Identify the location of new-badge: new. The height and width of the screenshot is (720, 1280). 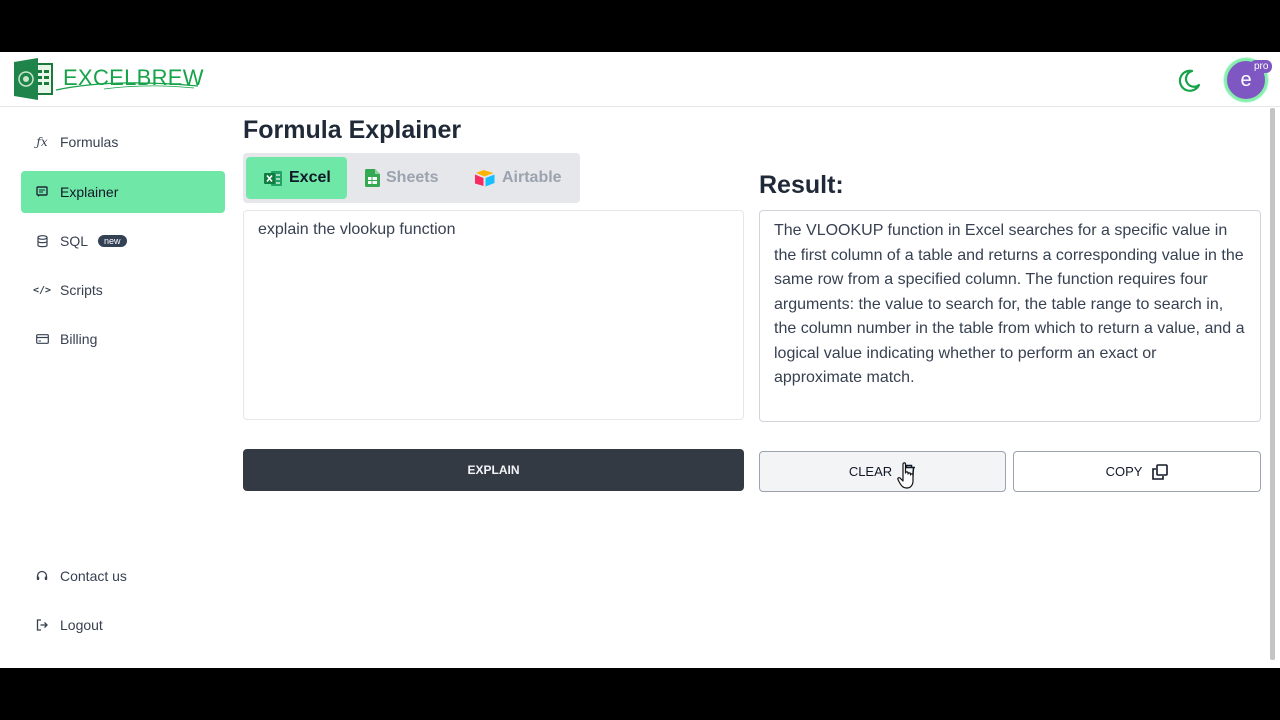
(112, 241).